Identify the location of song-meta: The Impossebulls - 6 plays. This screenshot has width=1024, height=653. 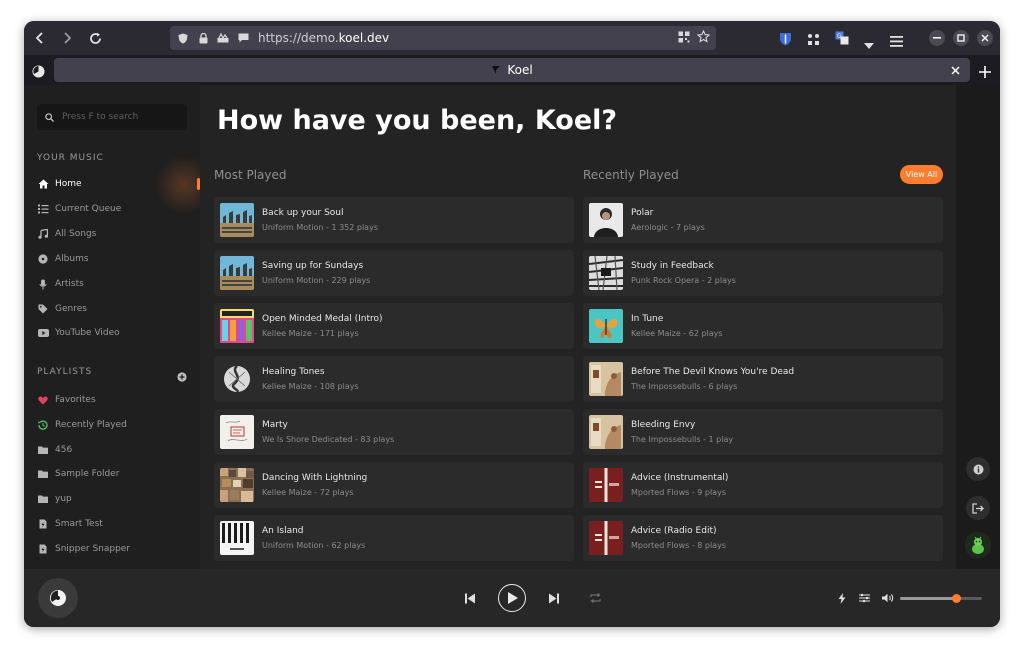
(684, 386).